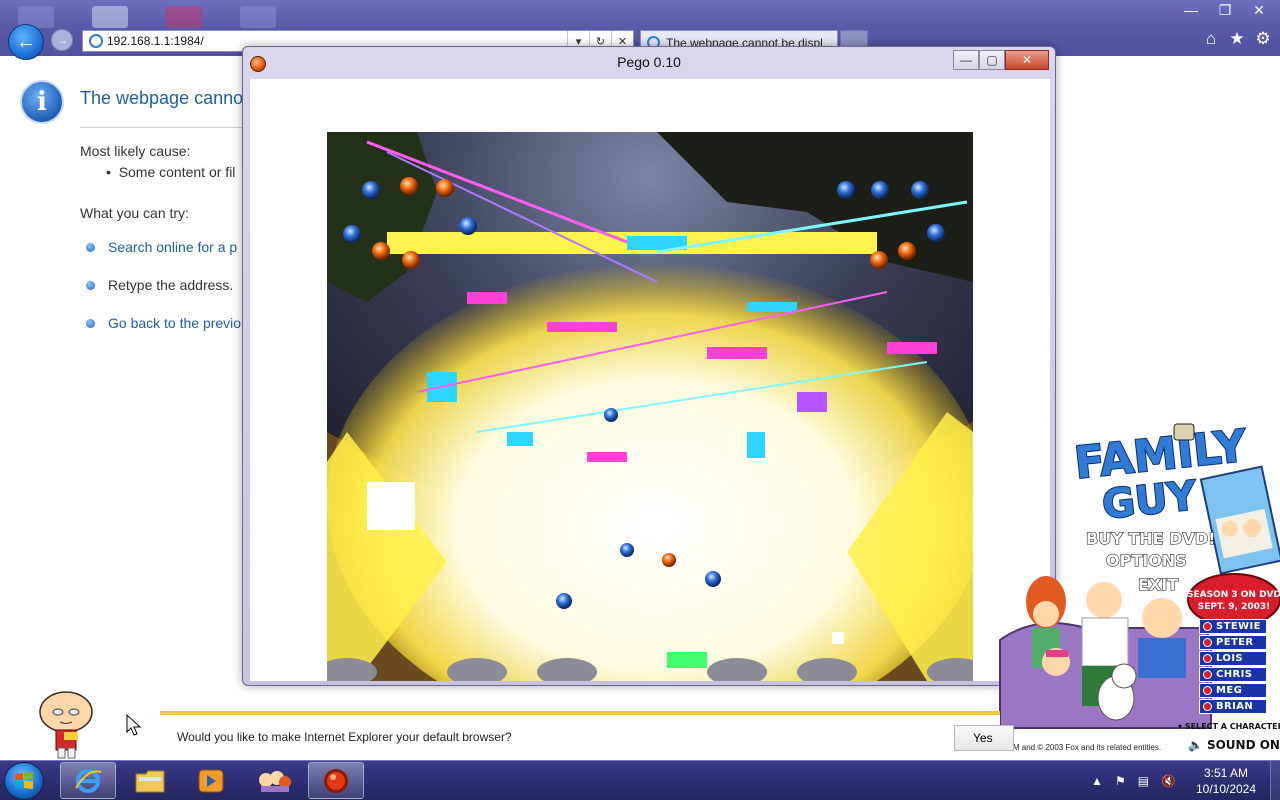  What do you see at coordinates (992, 60) in the screenshot?
I see `pego-maximize-button: ▢` at bounding box center [992, 60].